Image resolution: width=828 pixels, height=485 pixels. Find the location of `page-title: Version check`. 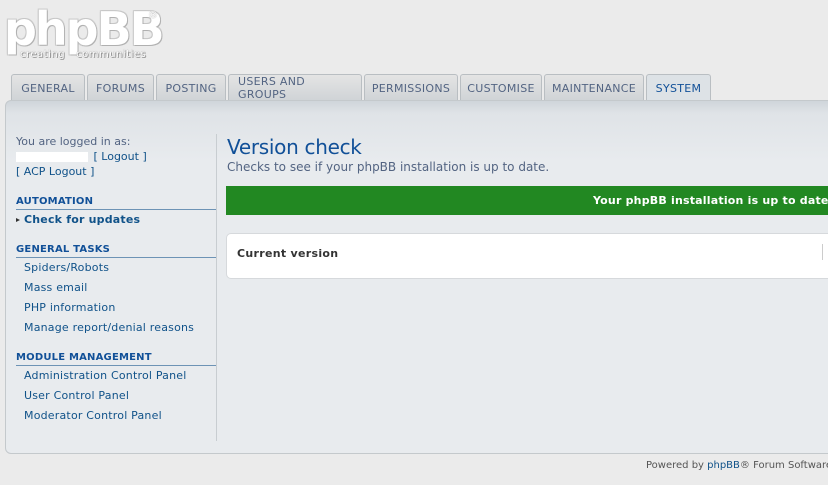

page-title: Version check is located at coordinates (294, 147).